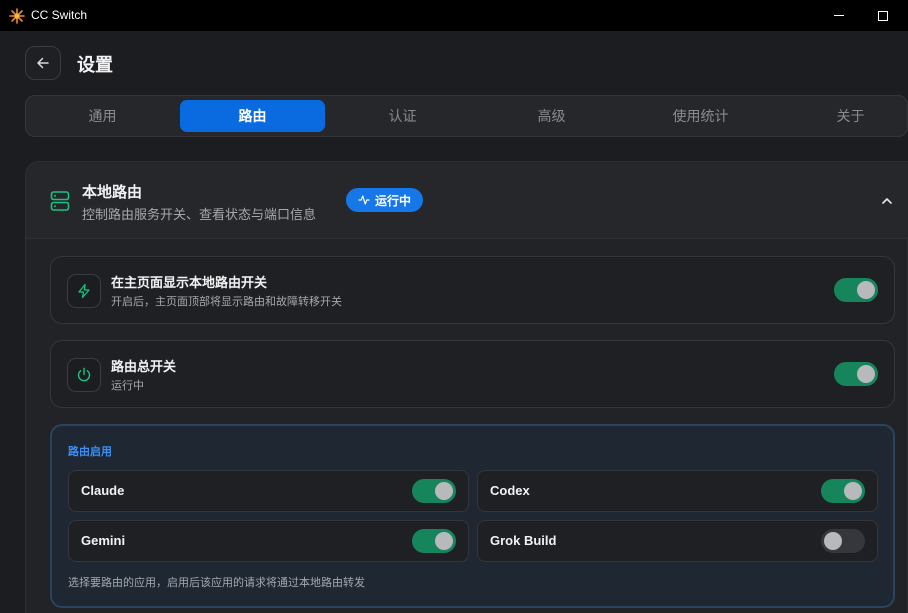 This screenshot has width=908, height=613. Describe the element at coordinates (127, 385) in the screenshot. I see `setting-description: 运行中` at that location.